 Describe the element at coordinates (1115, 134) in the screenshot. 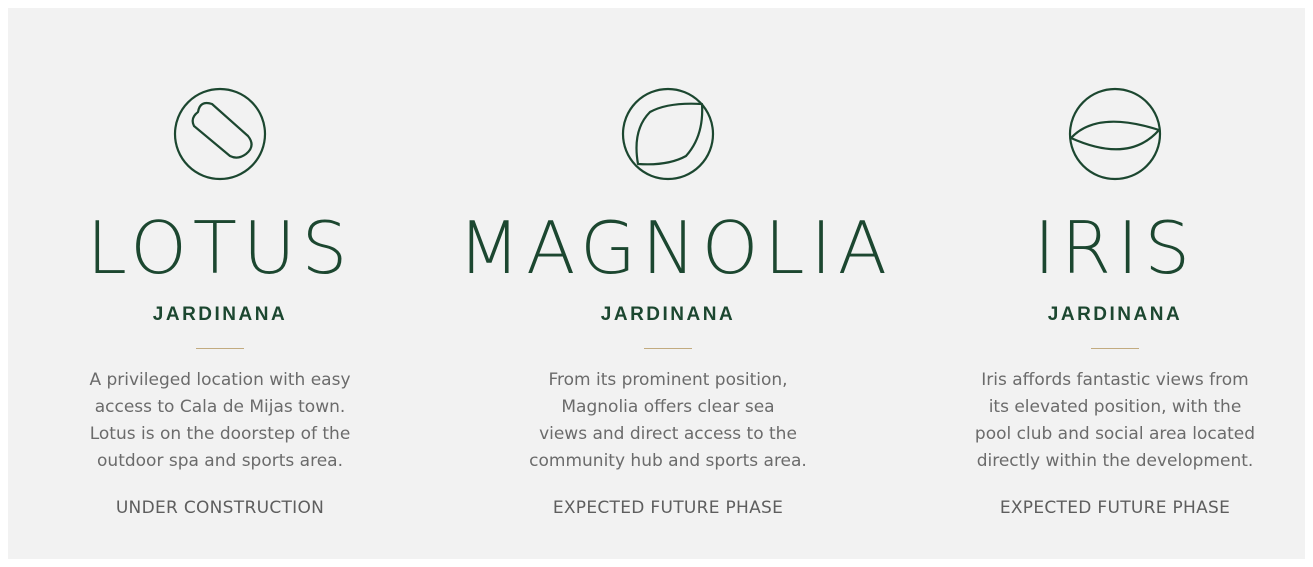

I see `iris-leaf-icon` at that location.